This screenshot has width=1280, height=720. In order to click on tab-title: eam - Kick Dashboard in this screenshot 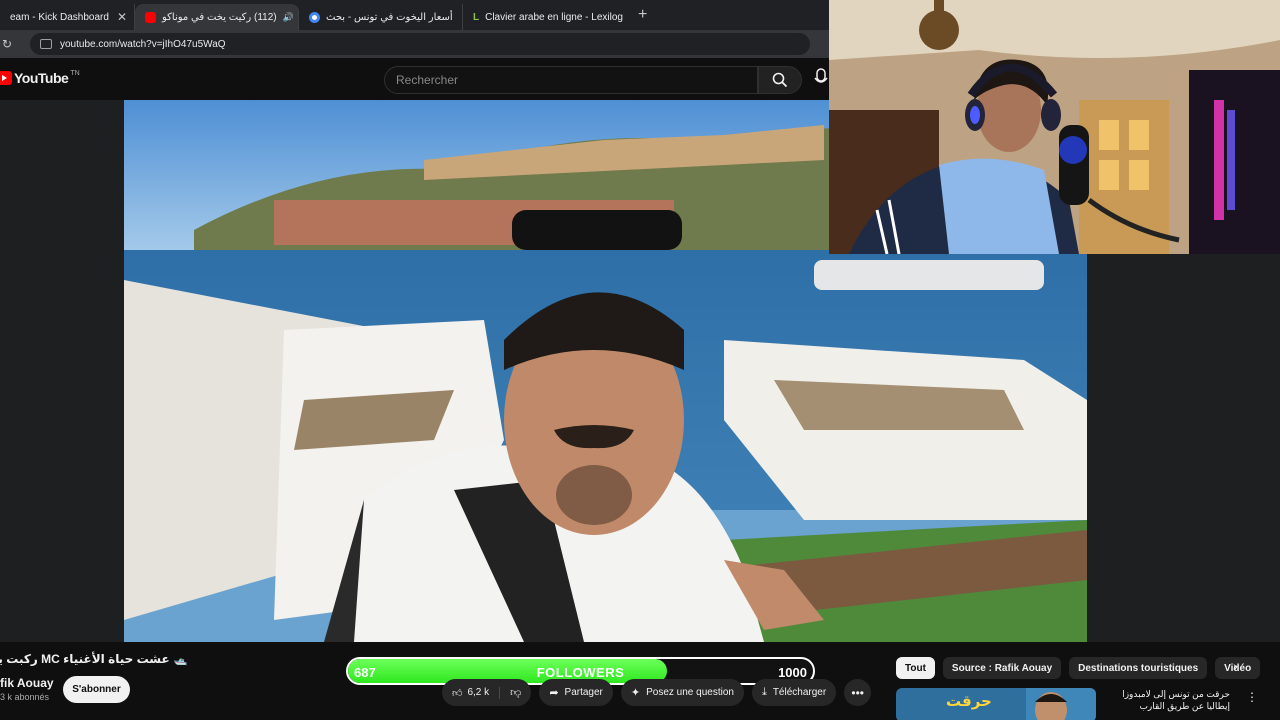, I will do `click(59, 17)`.